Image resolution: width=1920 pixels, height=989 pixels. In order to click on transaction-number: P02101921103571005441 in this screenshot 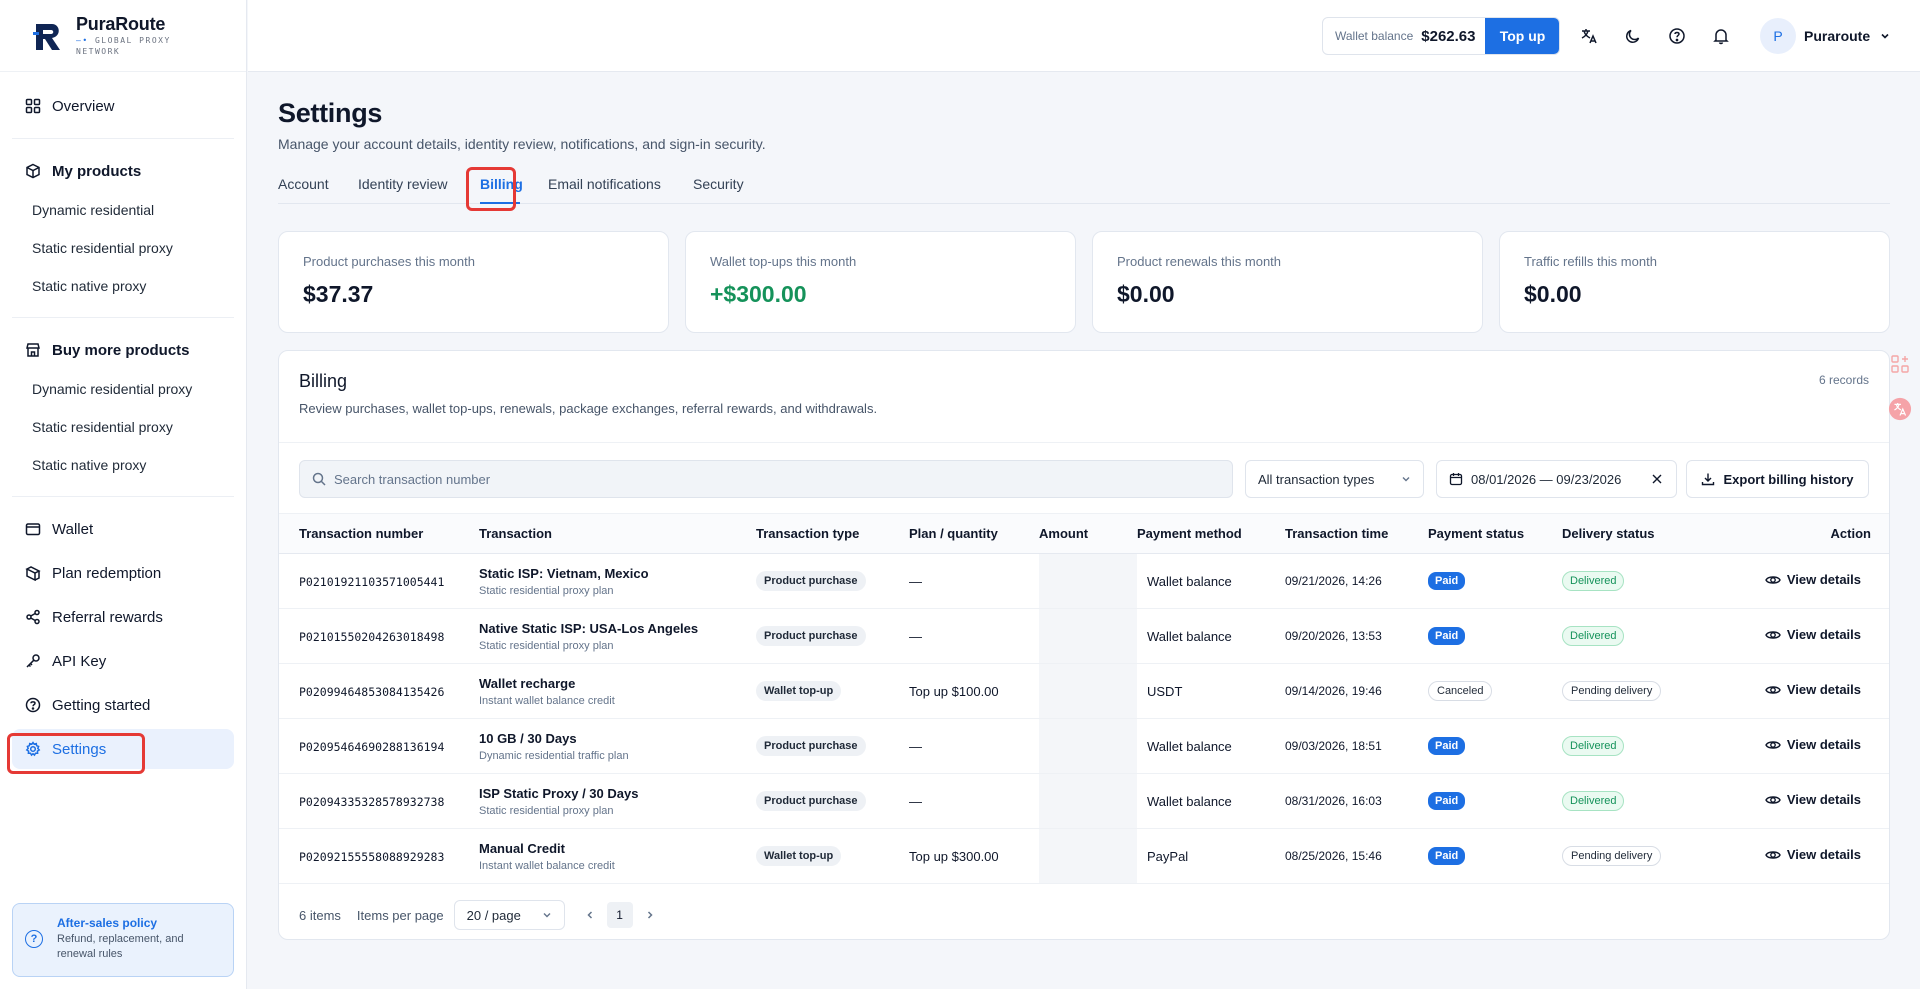, I will do `click(372, 581)`.